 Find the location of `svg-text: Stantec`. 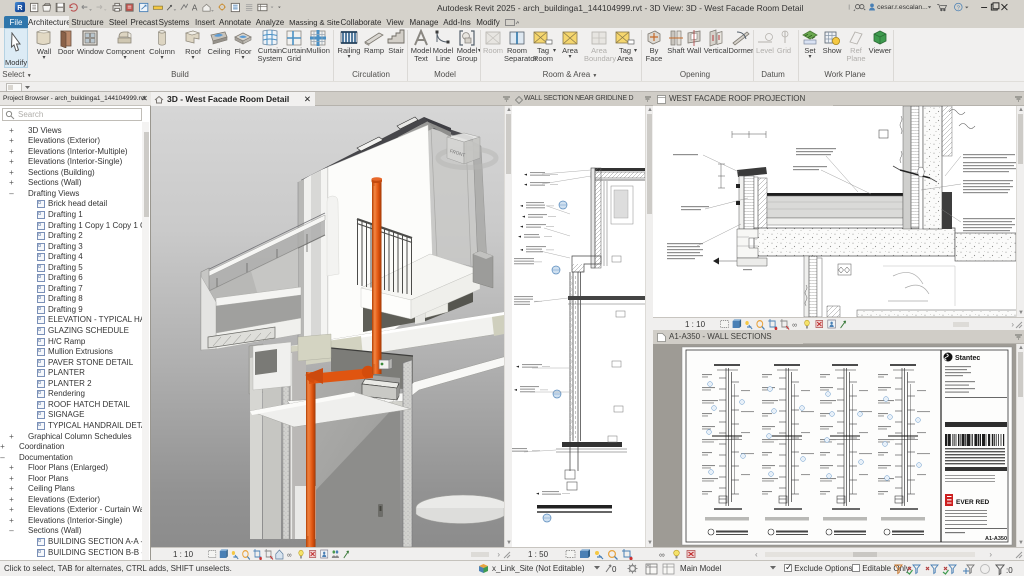

svg-text: Stantec is located at coordinates (967, 358).